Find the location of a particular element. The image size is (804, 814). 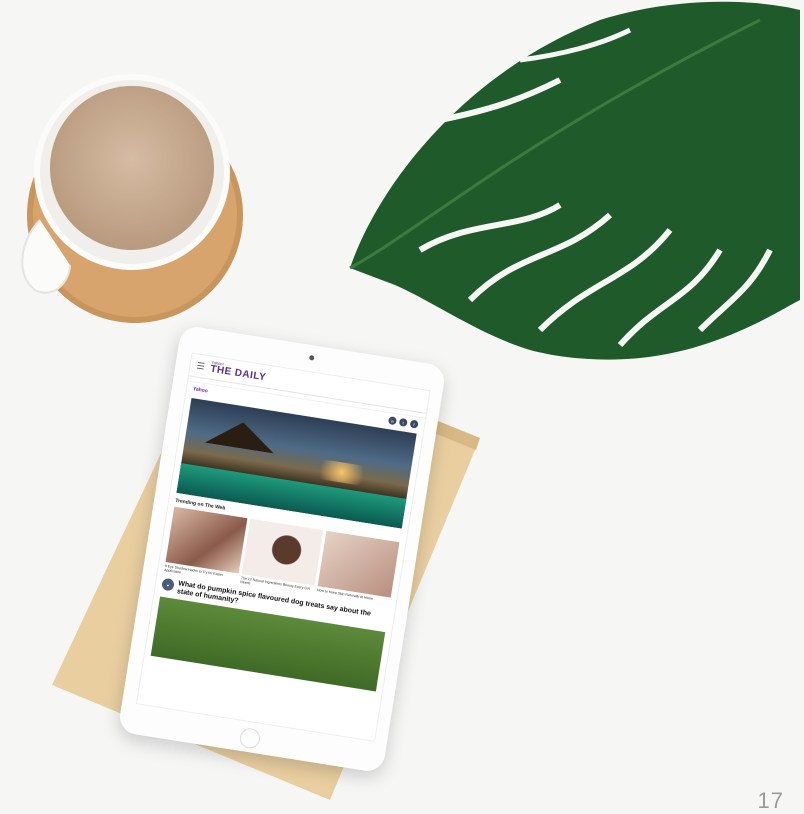

avatar: ● is located at coordinates (168, 585).